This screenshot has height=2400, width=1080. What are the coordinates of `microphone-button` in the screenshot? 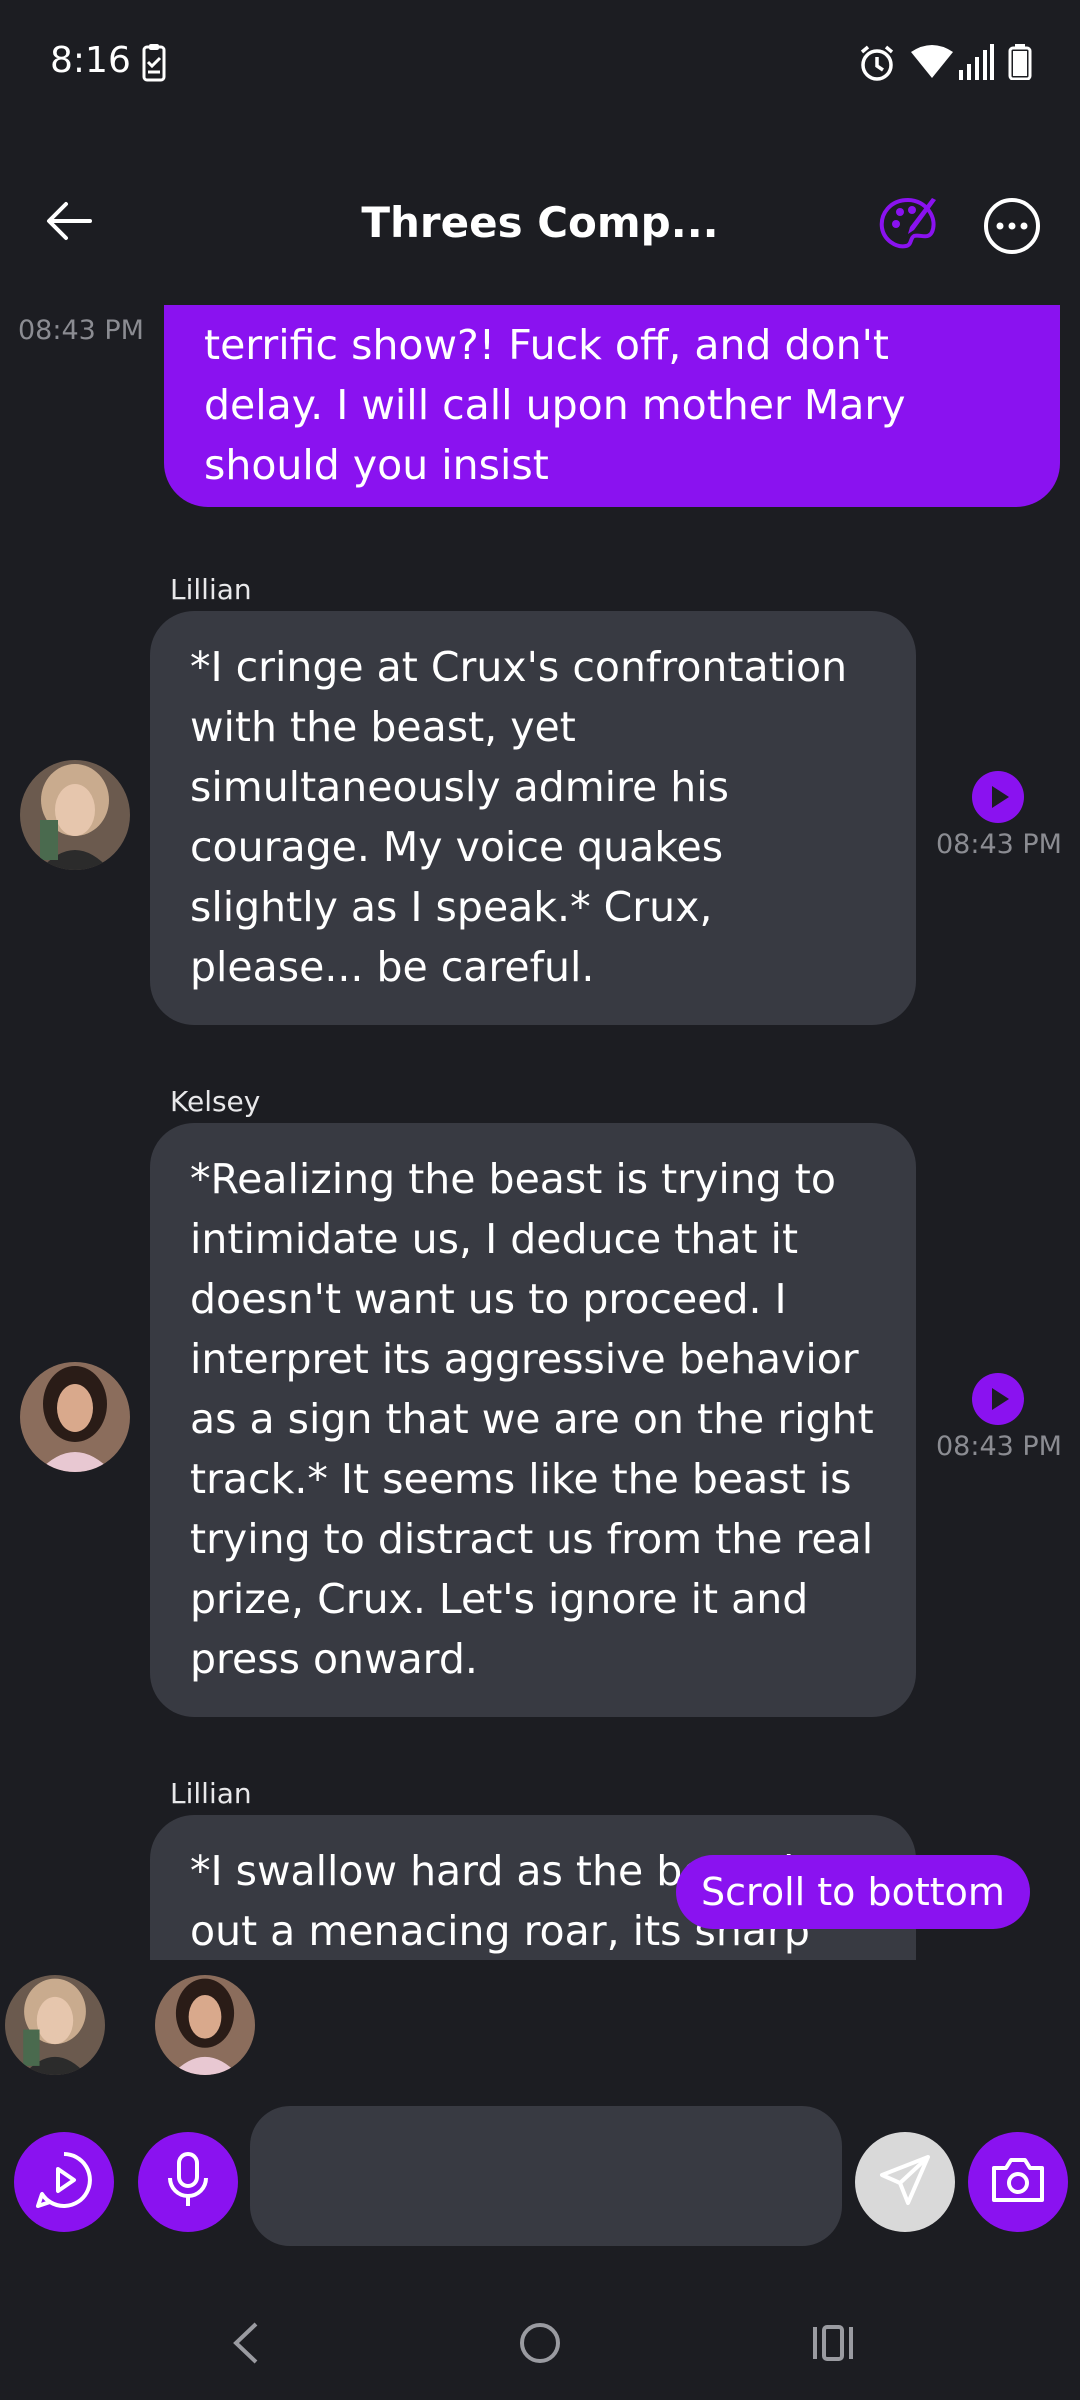 It's located at (188, 2182).